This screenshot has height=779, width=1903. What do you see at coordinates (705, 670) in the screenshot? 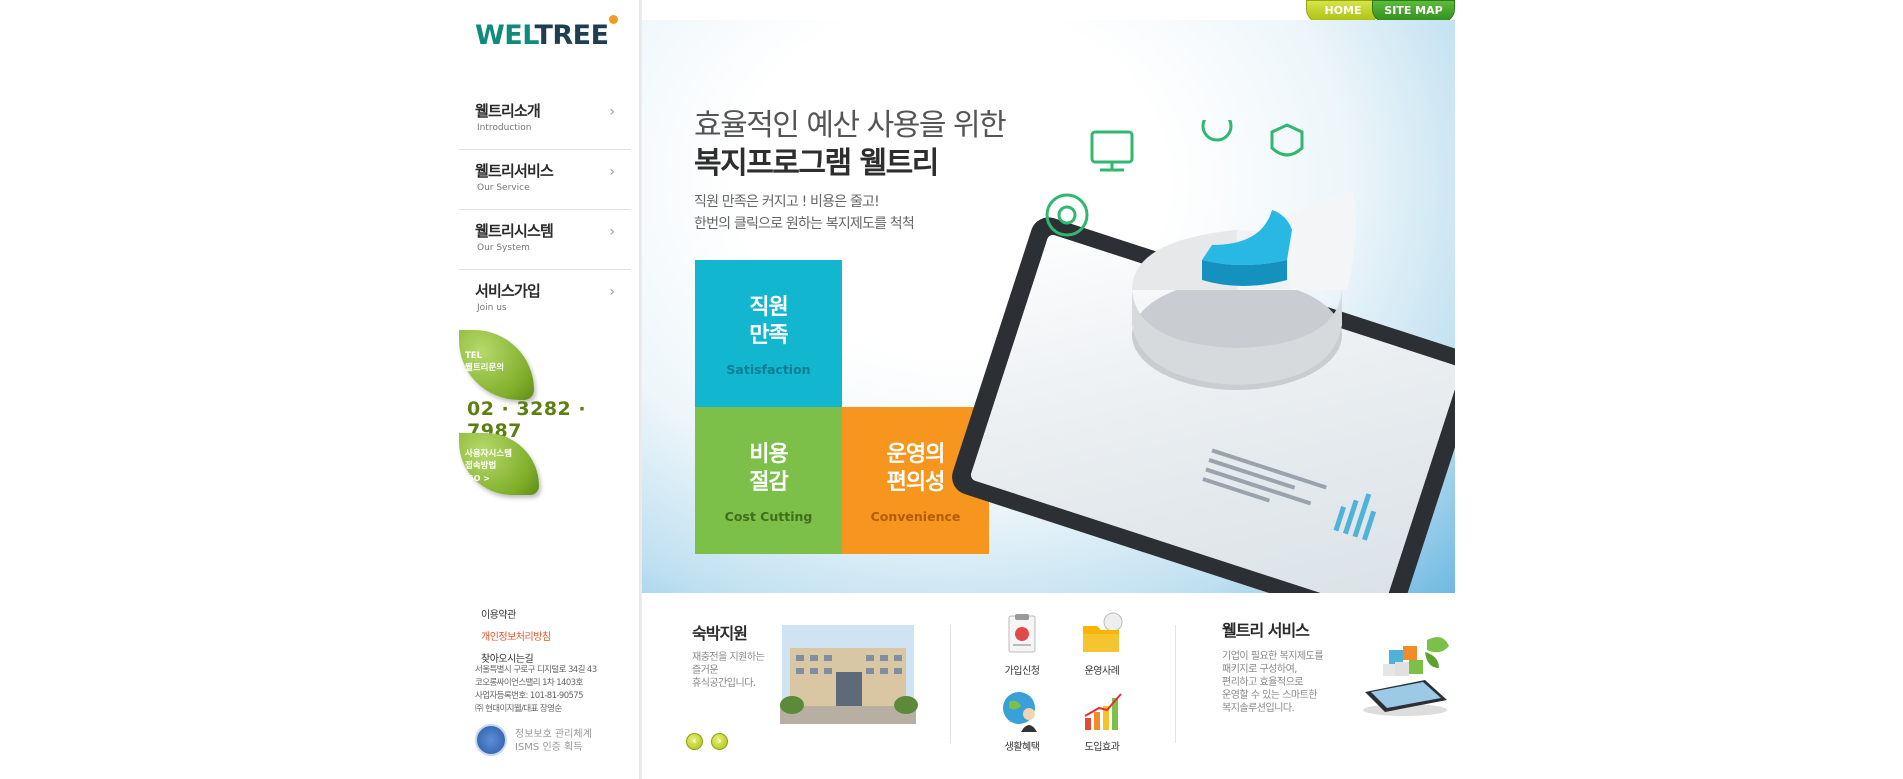
I see `lodging-desc-line: 즐거운` at bounding box center [705, 670].